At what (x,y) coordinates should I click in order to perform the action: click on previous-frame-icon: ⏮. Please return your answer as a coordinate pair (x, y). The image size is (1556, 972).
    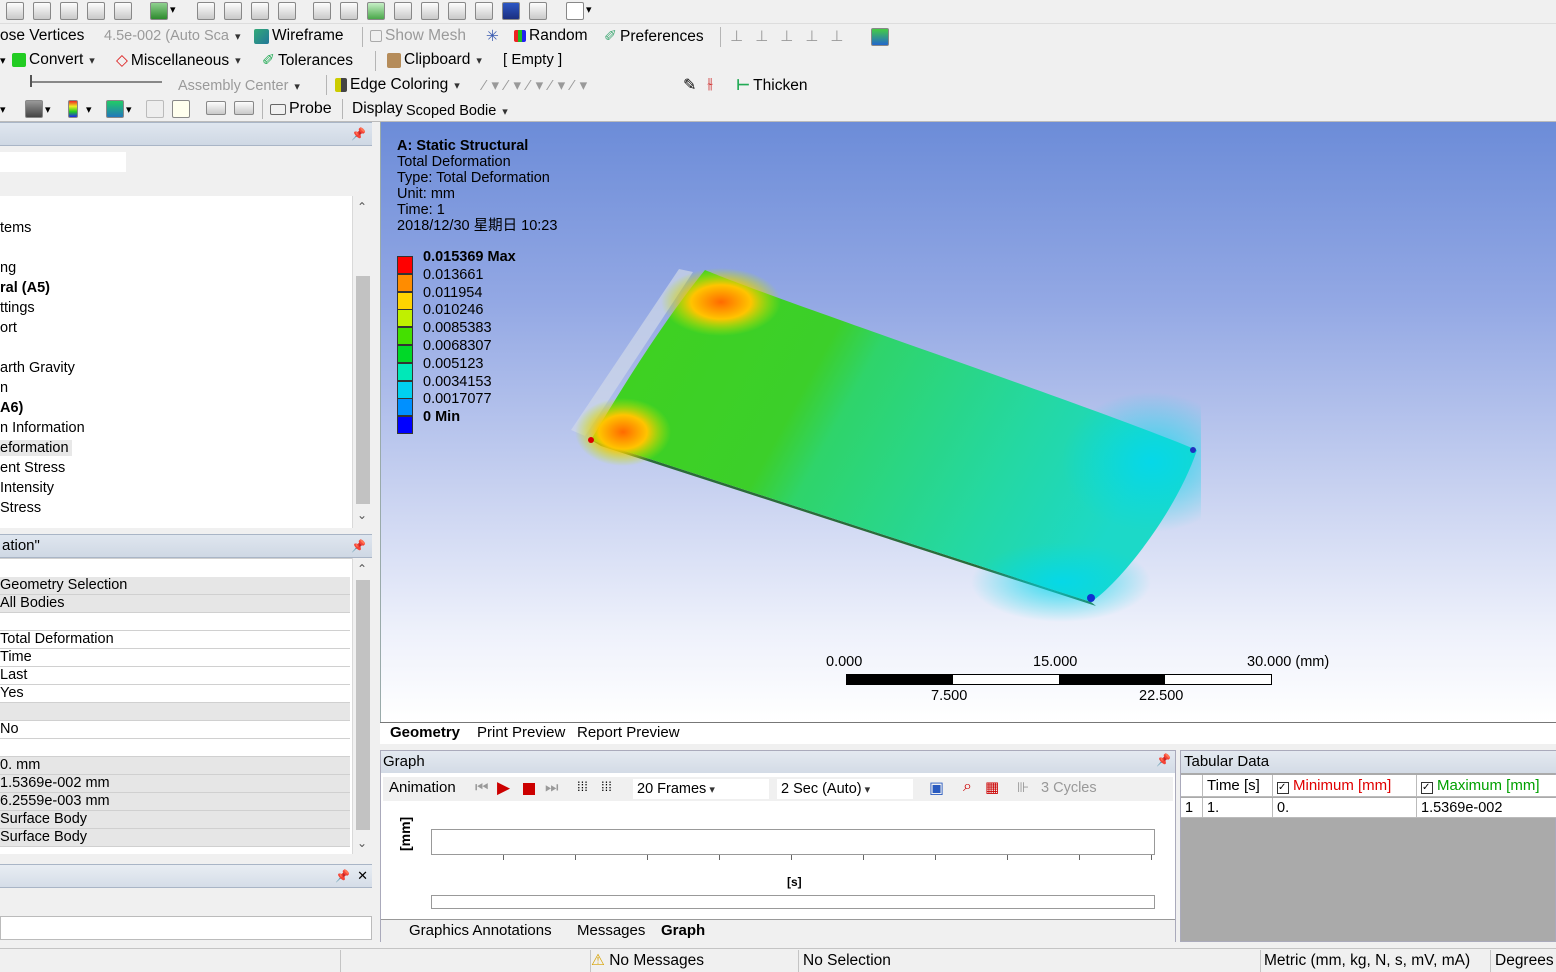
    Looking at the image, I should click on (482, 787).